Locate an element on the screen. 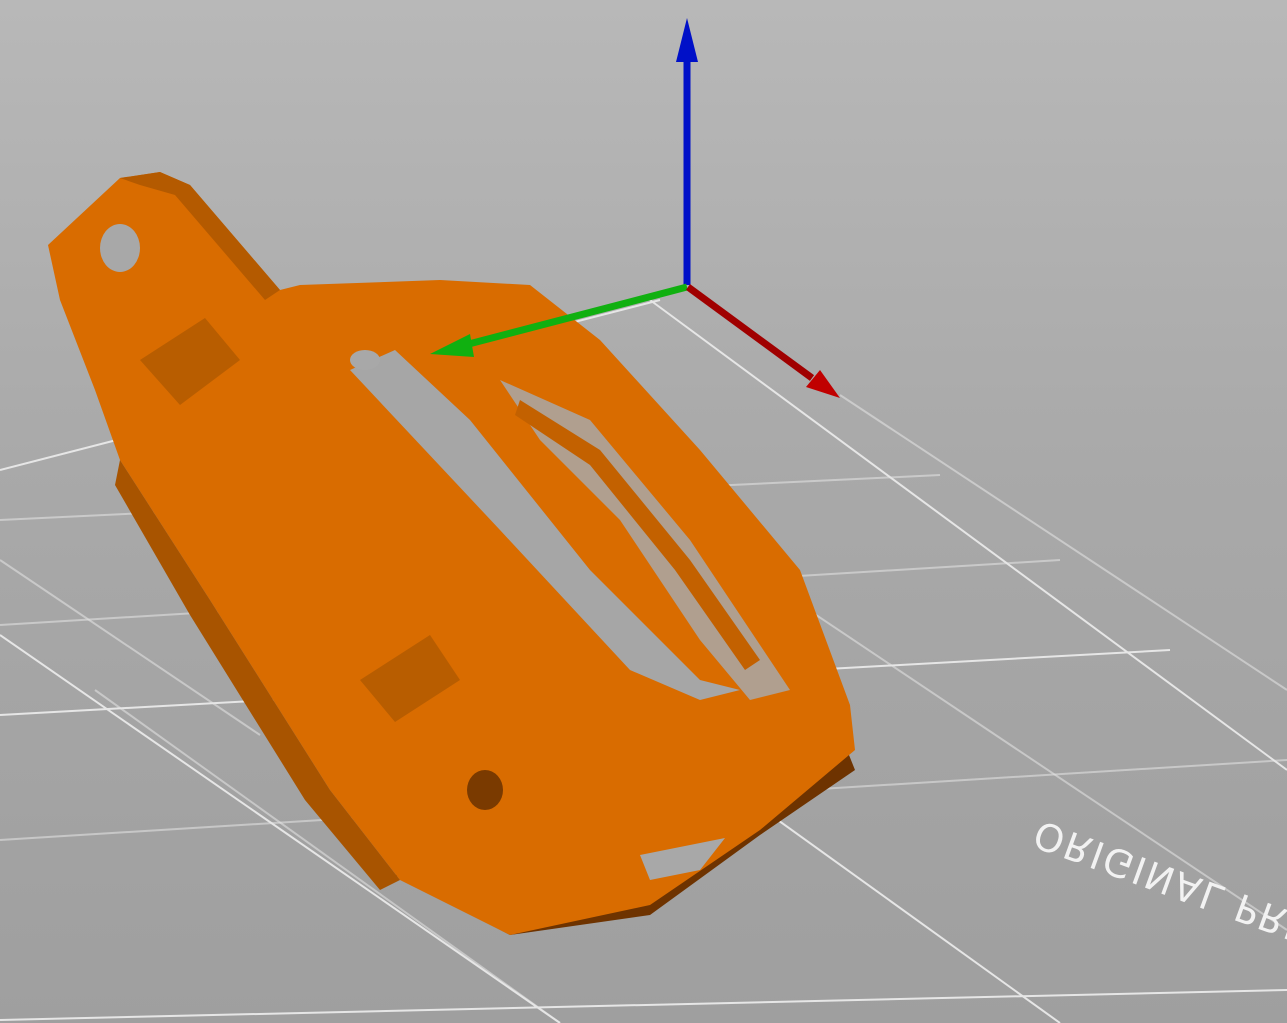 The width and height of the screenshot is (1287, 1023). z-axis-arrowhead is located at coordinates (687, 40).